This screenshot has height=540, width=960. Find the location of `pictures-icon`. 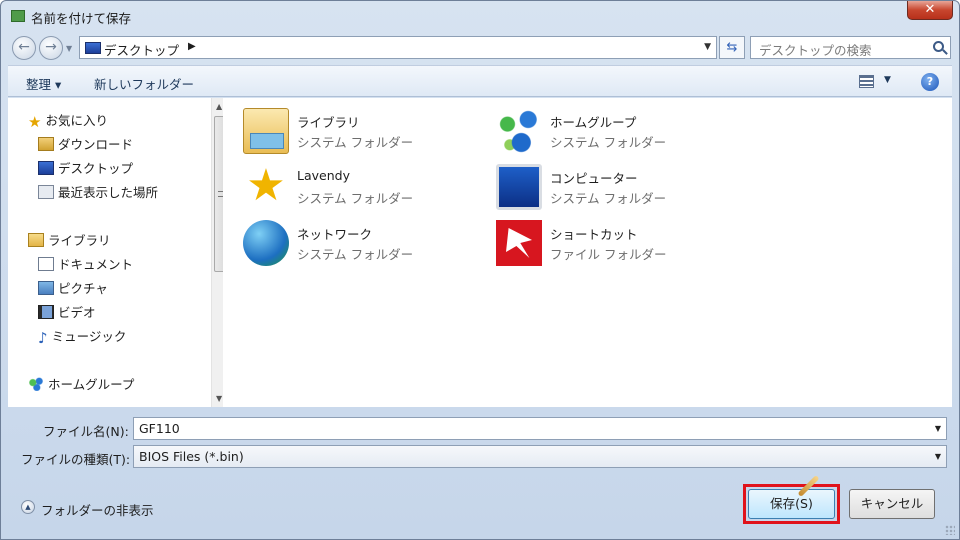

pictures-icon is located at coordinates (46, 288).